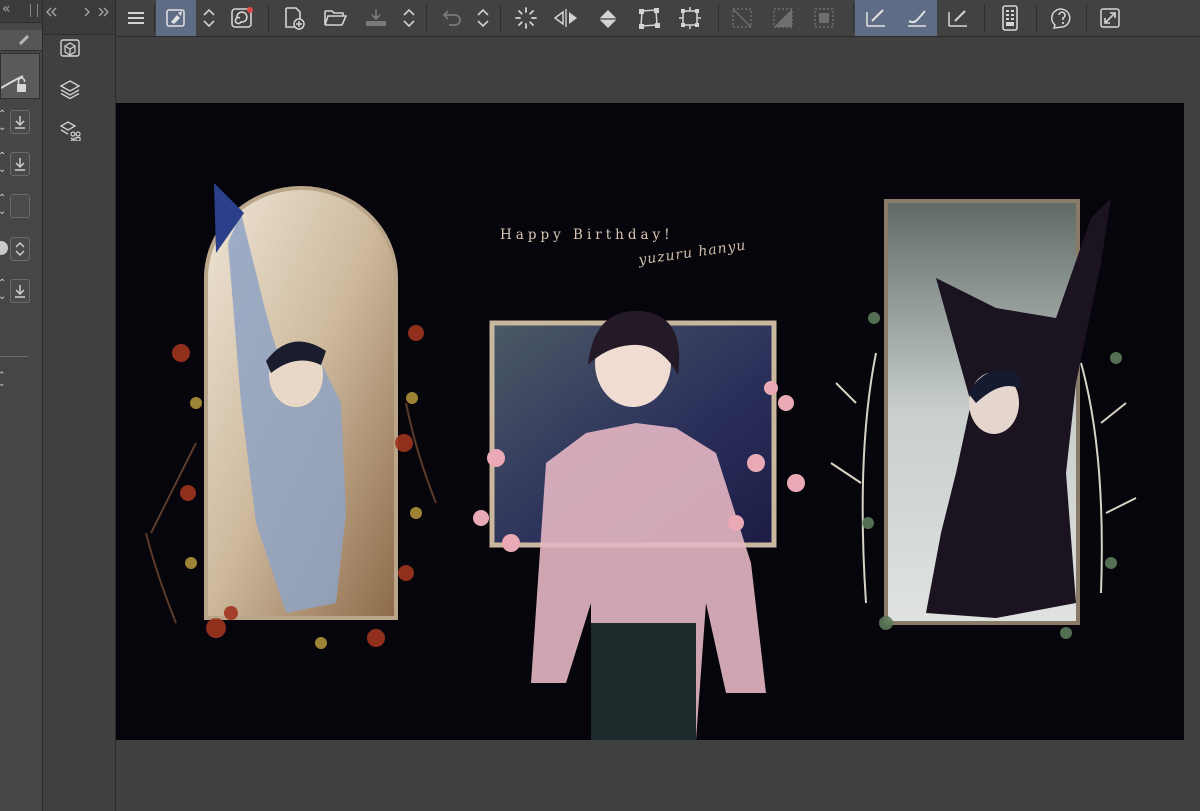  I want to click on new-document-button, so click(294, 18).